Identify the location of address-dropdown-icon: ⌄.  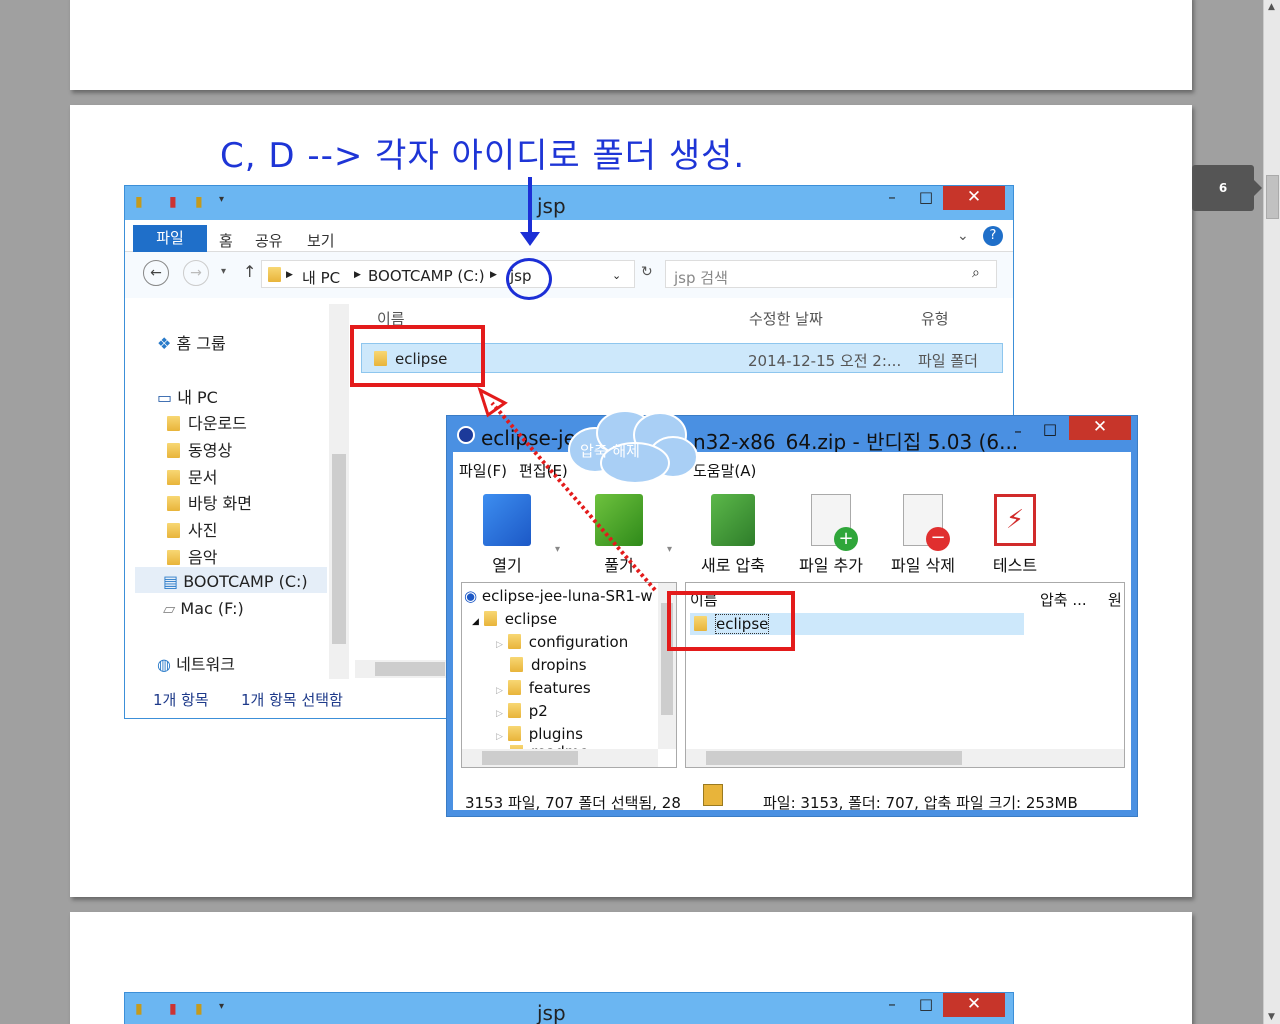
(616, 275).